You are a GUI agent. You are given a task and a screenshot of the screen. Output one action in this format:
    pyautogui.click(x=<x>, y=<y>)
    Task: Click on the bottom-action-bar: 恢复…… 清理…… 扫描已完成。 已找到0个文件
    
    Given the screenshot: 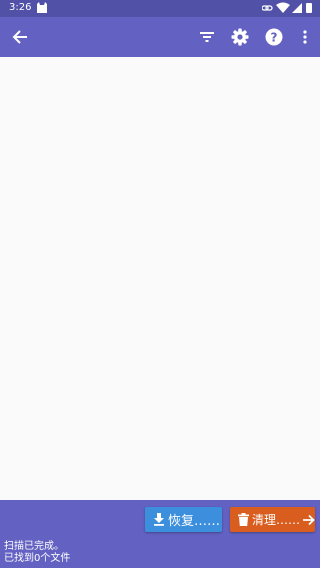 What is the action you would take?
    pyautogui.click(x=160, y=534)
    